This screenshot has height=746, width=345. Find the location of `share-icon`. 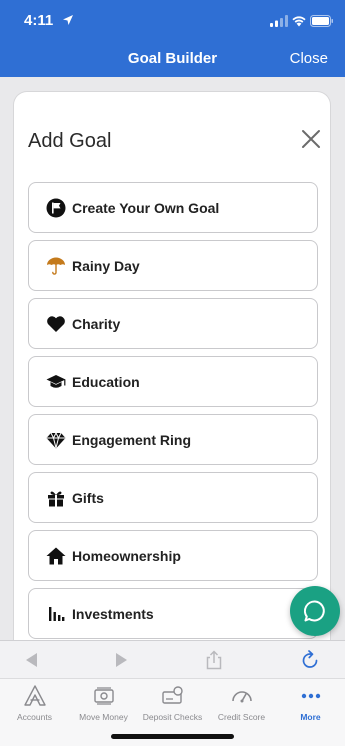

share-icon is located at coordinates (214, 660).